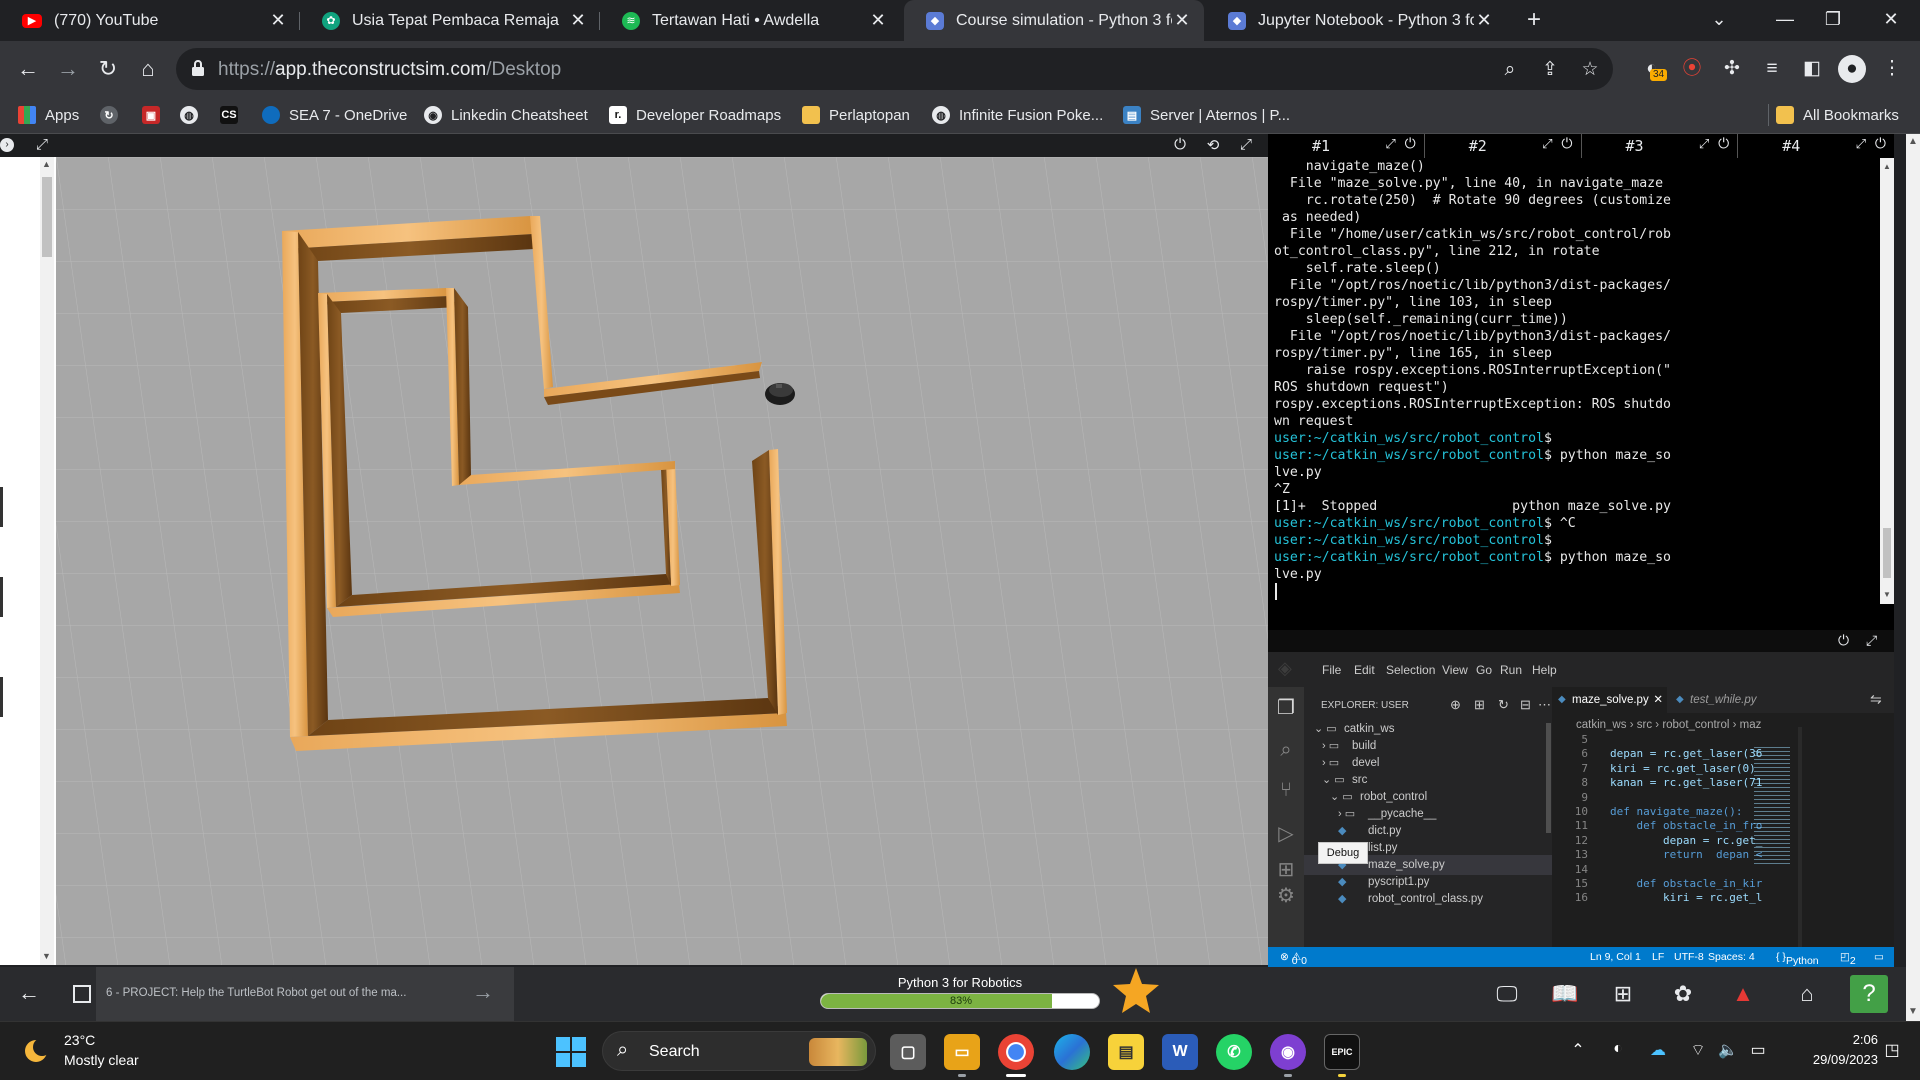 Image resolution: width=1920 pixels, height=1080 pixels. I want to click on github-desktop-icon: ◉, so click(1288, 1052).